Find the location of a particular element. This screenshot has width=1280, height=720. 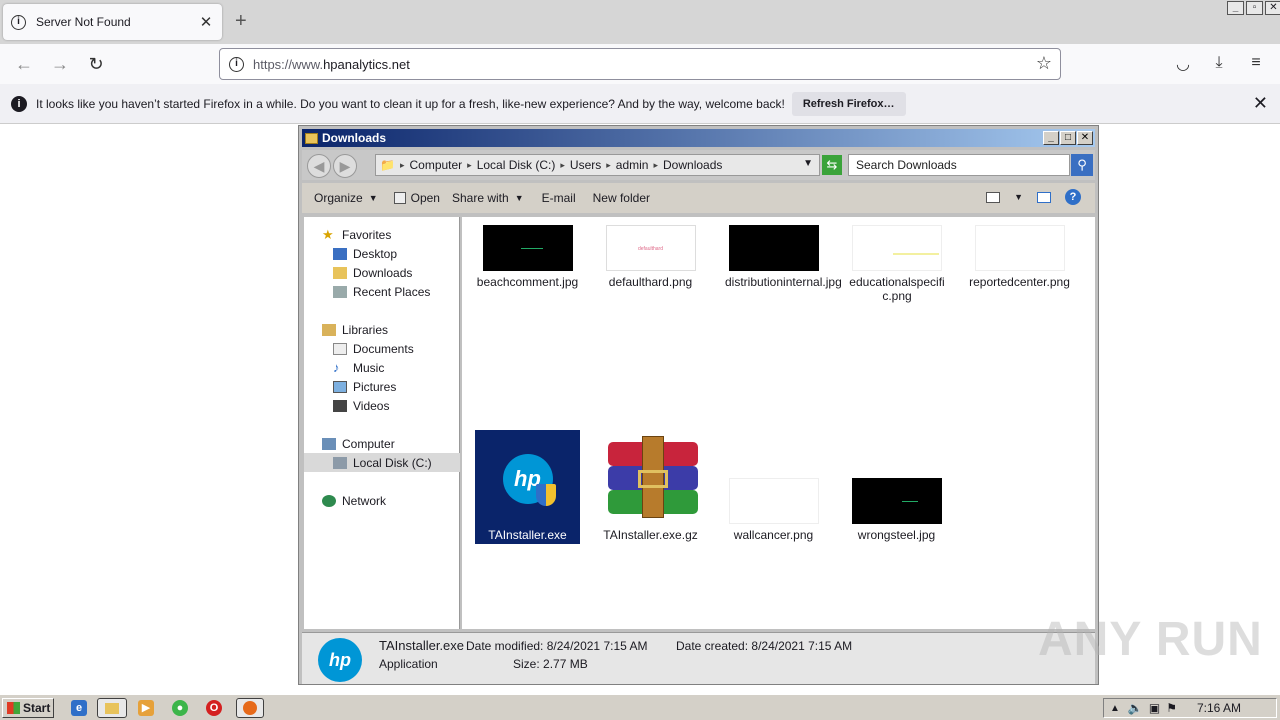

nav-desktop: Desktop is located at coordinates (382, 253).